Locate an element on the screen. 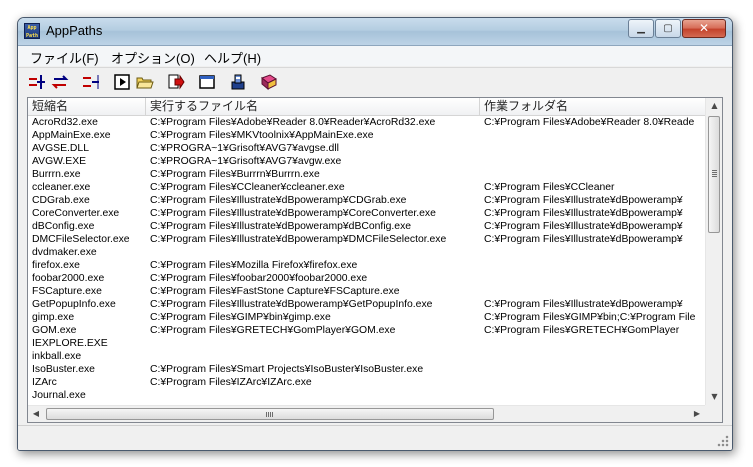 The image size is (753, 467). scroll-up-arrow: ▲ is located at coordinates (714, 106).